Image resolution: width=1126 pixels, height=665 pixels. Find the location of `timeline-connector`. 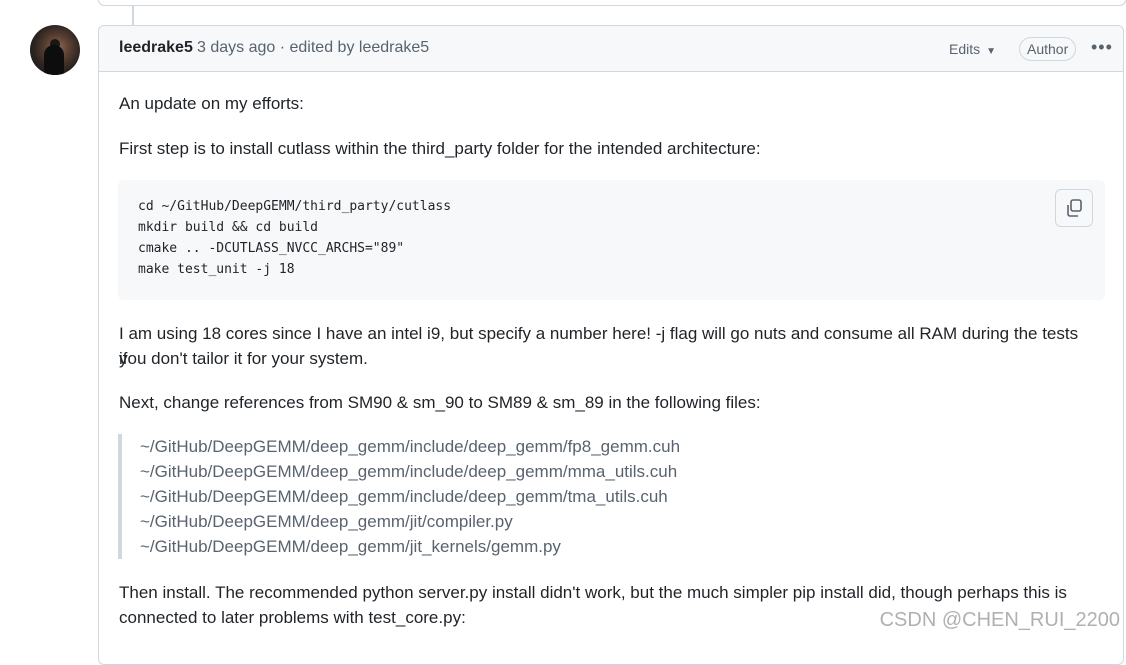

timeline-connector is located at coordinates (133, 15).